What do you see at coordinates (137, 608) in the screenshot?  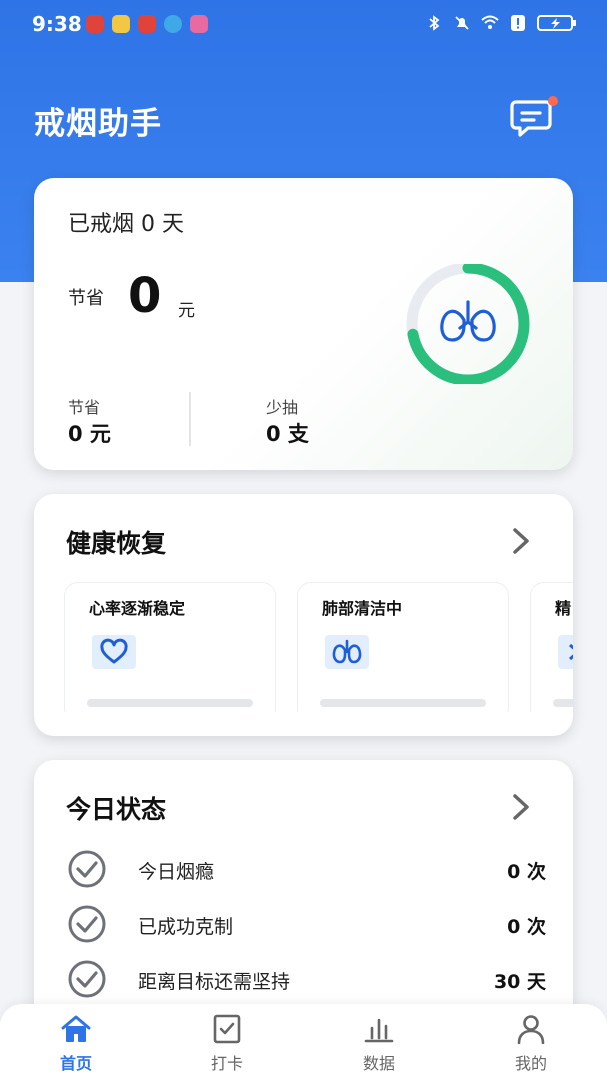 I see `health-tile-title: 心率逐渐稳定` at bounding box center [137, 608].